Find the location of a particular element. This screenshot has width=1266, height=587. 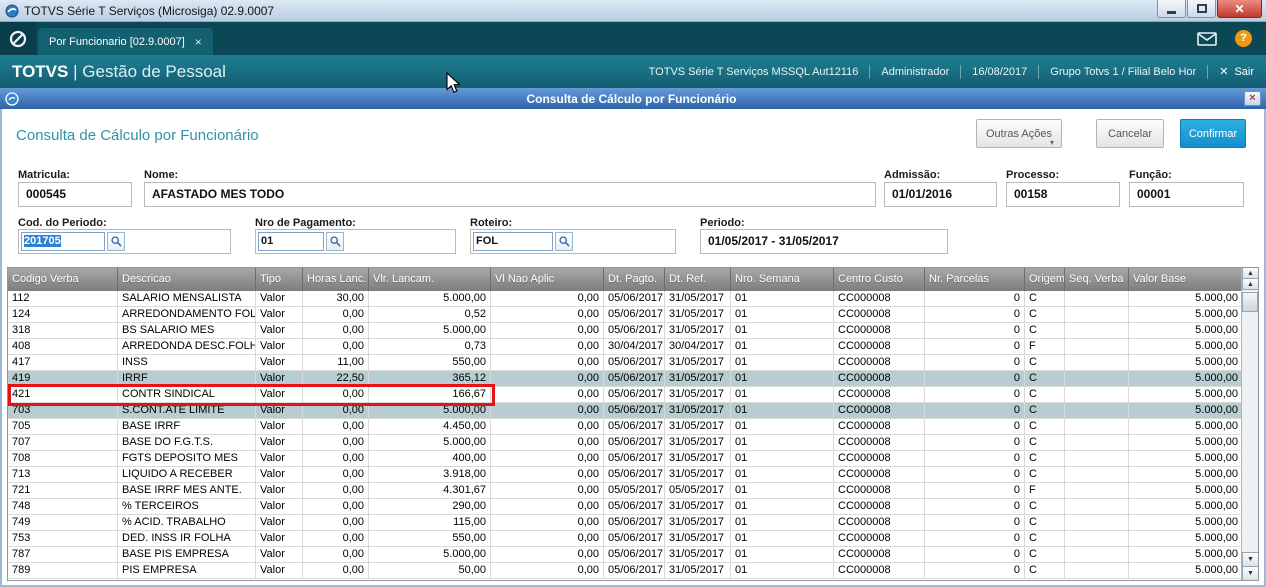

cod-periodo-input: 201705 is located at coordinates (63, 241).